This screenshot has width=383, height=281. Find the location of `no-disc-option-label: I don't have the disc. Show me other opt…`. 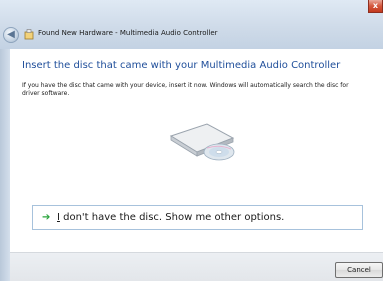

no-disc-option-label: I don't have the disc. Show me other opt… is located at coordinates (171, 217).